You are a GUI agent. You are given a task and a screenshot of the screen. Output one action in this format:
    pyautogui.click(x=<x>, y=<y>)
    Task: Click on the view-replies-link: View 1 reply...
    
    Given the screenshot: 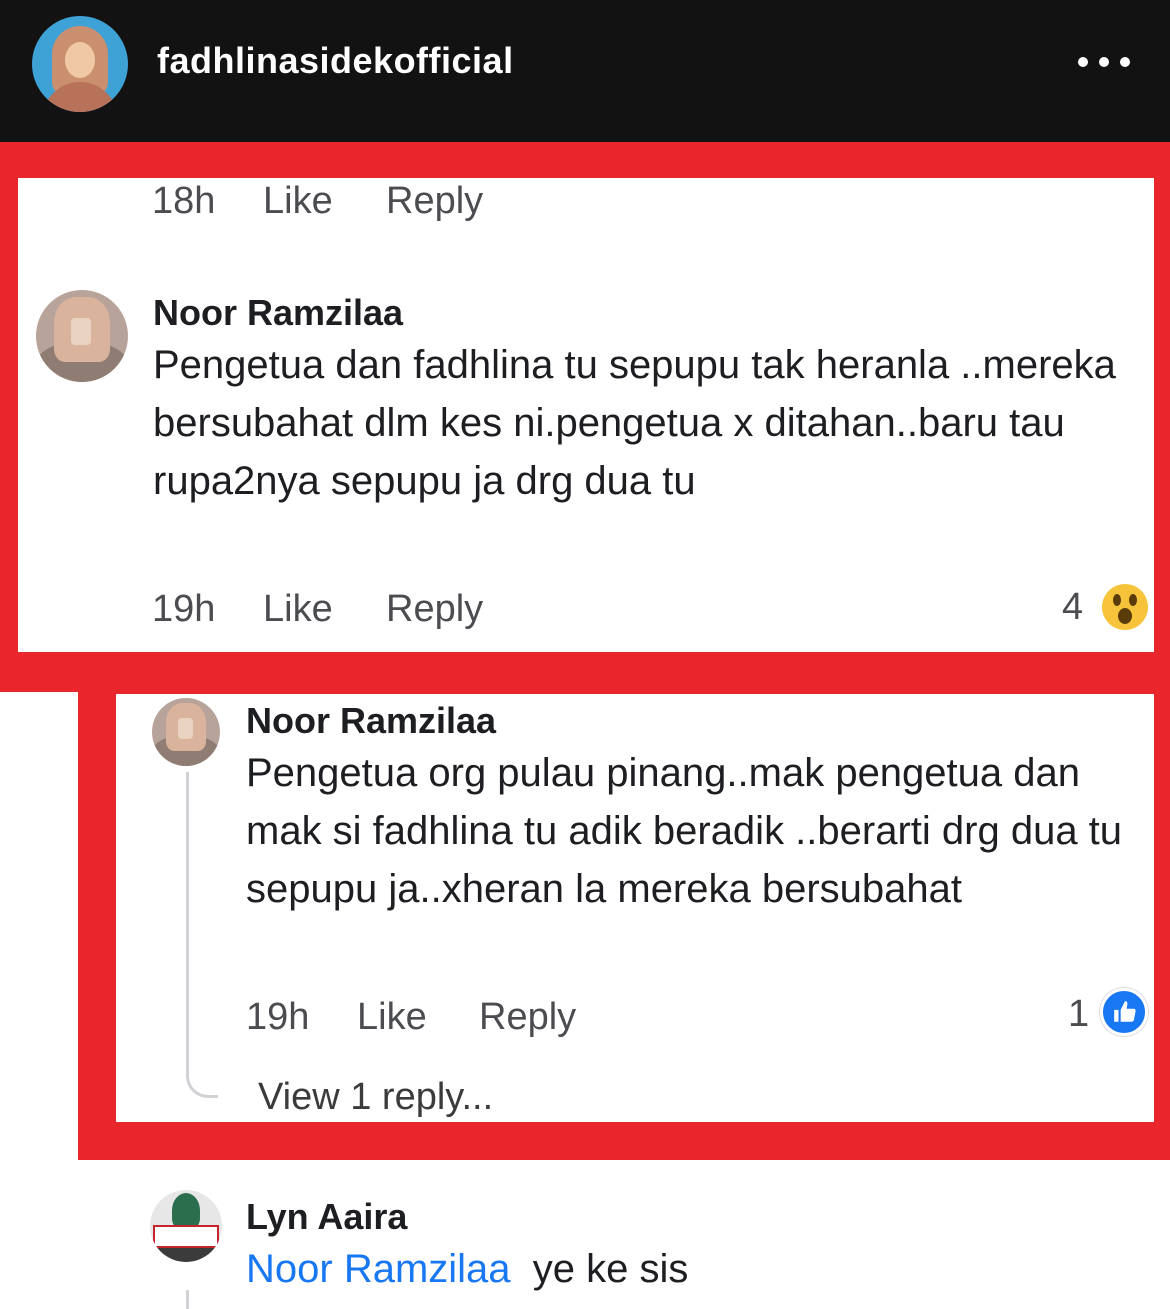 What is the action you would take?
    pyautogui.click(x=375, y=1097)
    